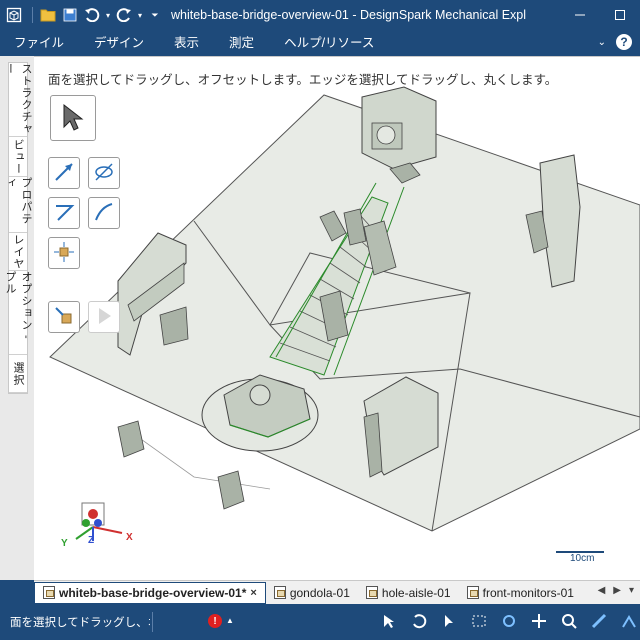  I want to click on tweak-tool-button, so click(64, 317).